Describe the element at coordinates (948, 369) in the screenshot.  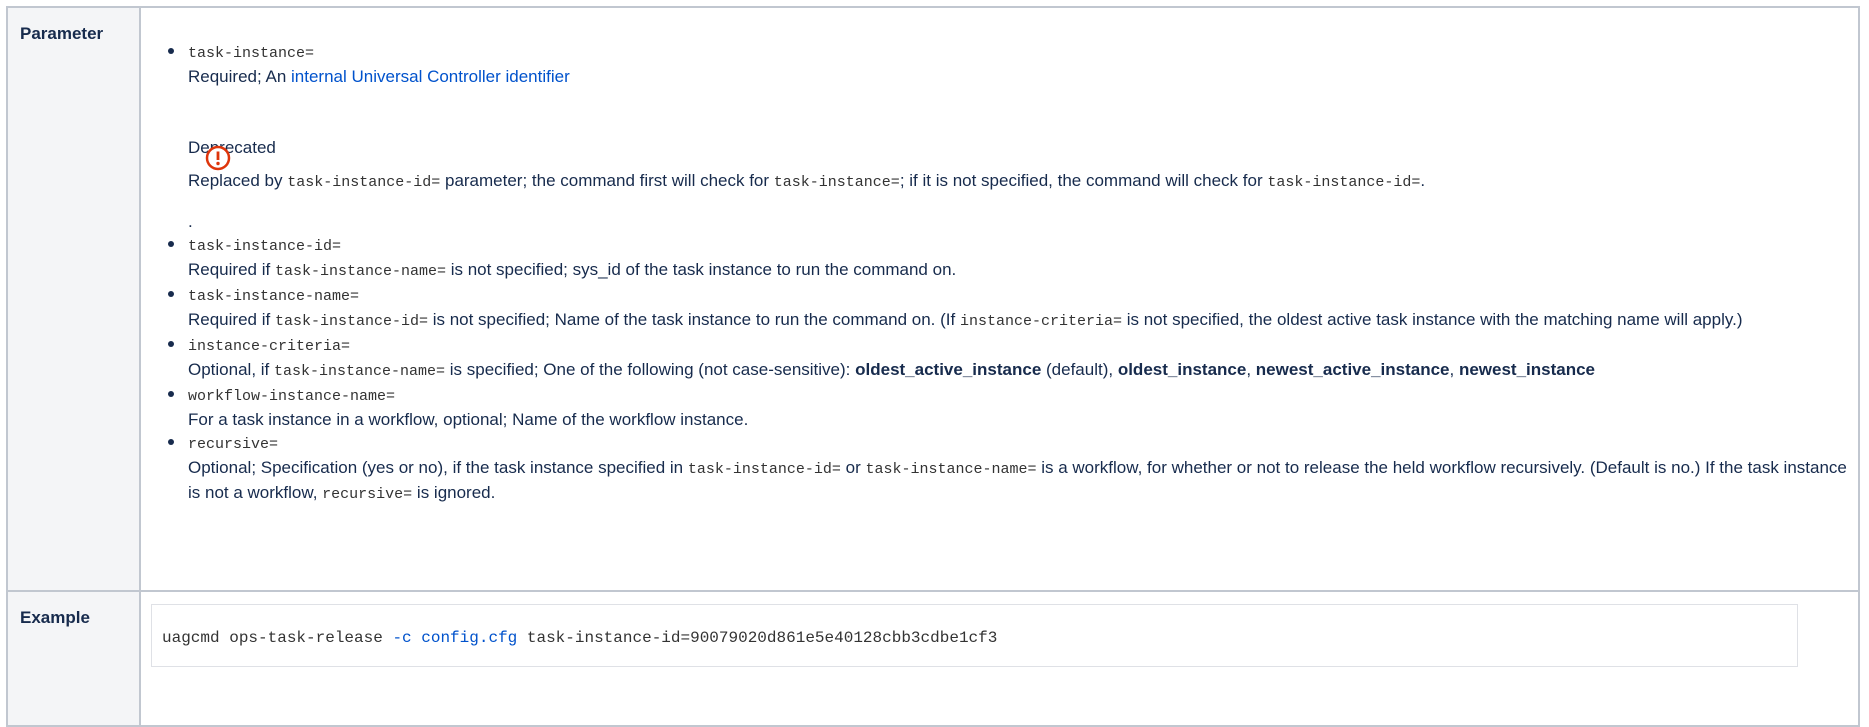
I see `criteria-value: oldest_active_instance` at that location.